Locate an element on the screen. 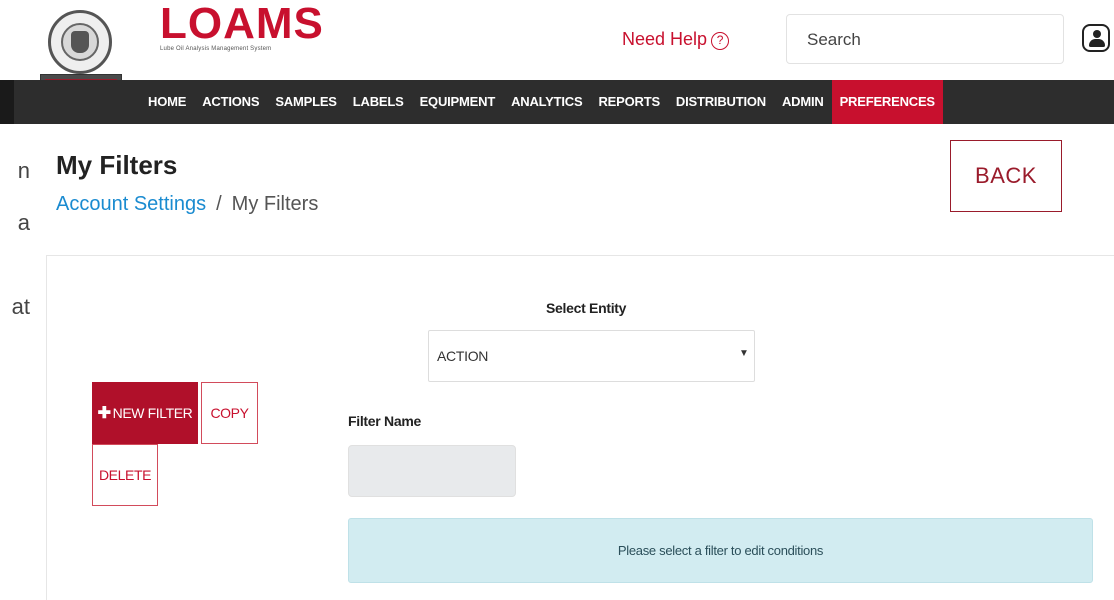 The width and height of the screenshot is (1114, 600). caret-down-icon: ▼ is located at coordinates (744, 353).